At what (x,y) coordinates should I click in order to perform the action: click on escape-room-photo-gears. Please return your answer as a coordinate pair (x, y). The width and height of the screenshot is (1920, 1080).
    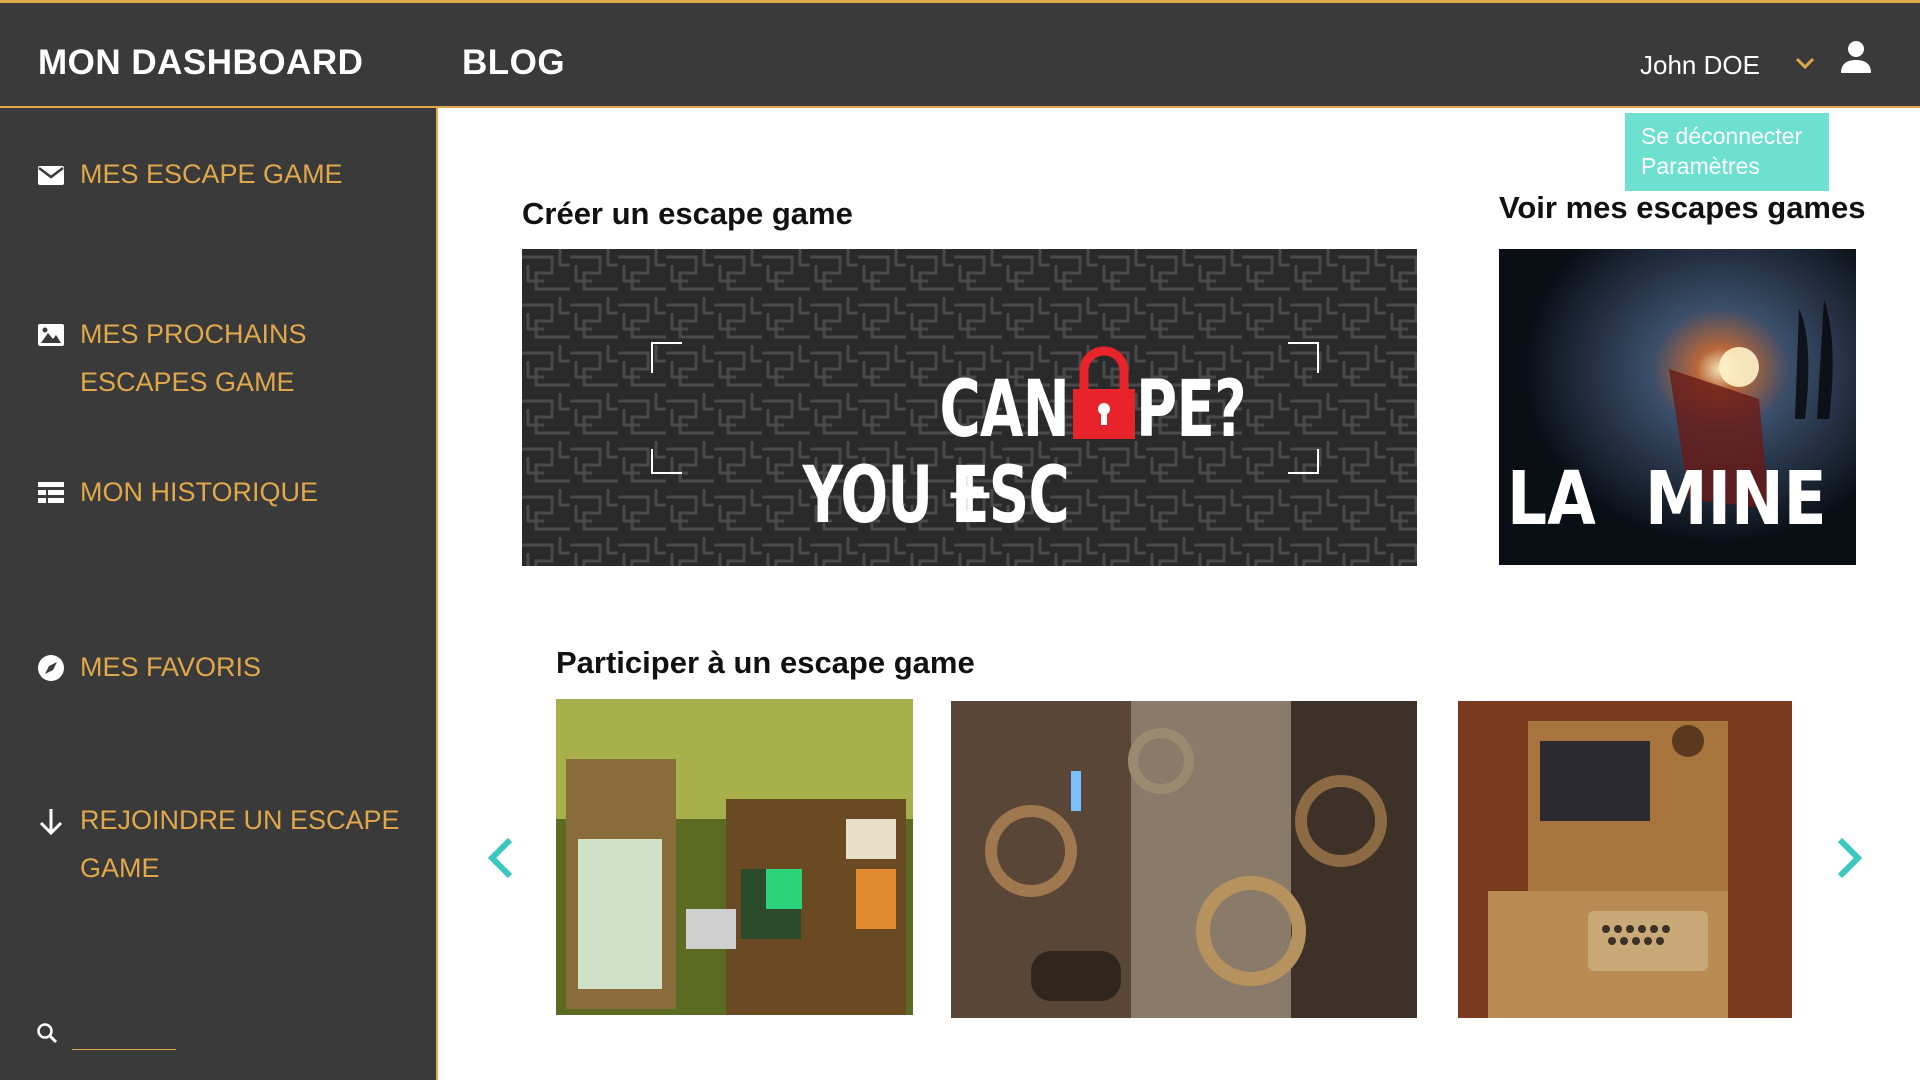
    Looking at the image, I should click on (1184, 859).